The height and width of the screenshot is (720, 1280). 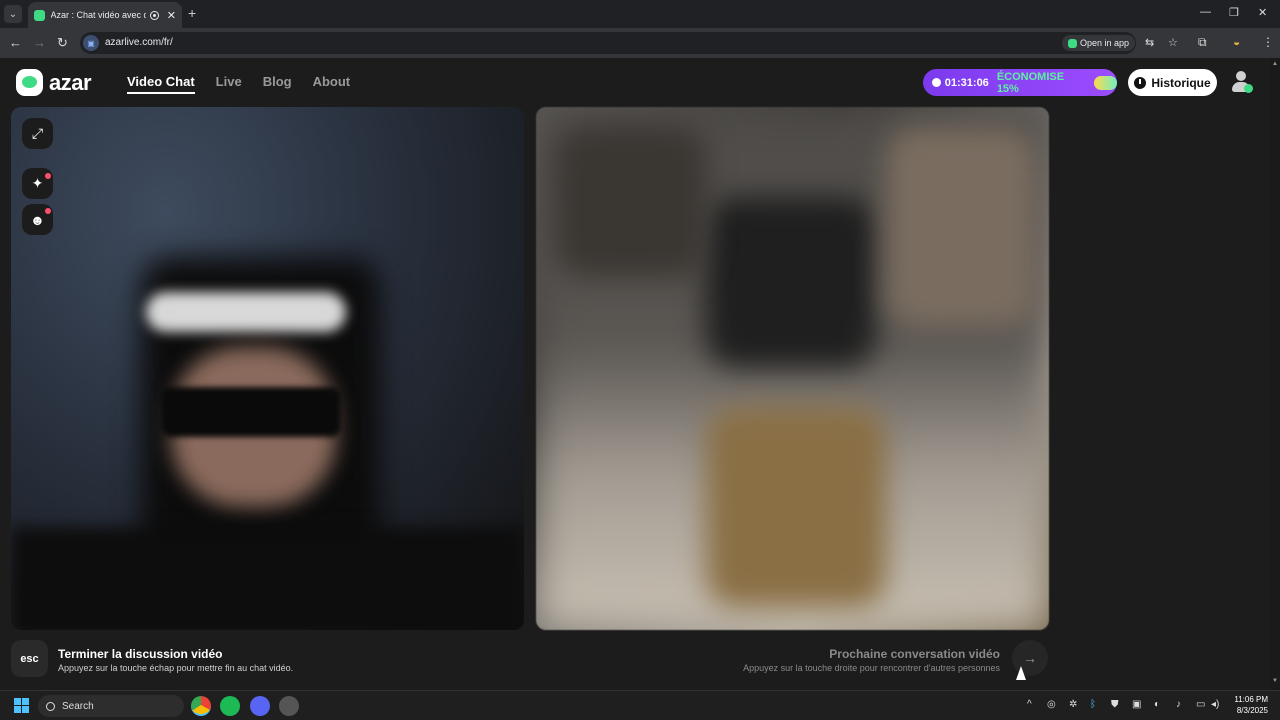 What do you see at coordinates (1275, 681) in the screenshot?
I see `scroll-down-icon: ▼` at bounding box center [1275, 681].